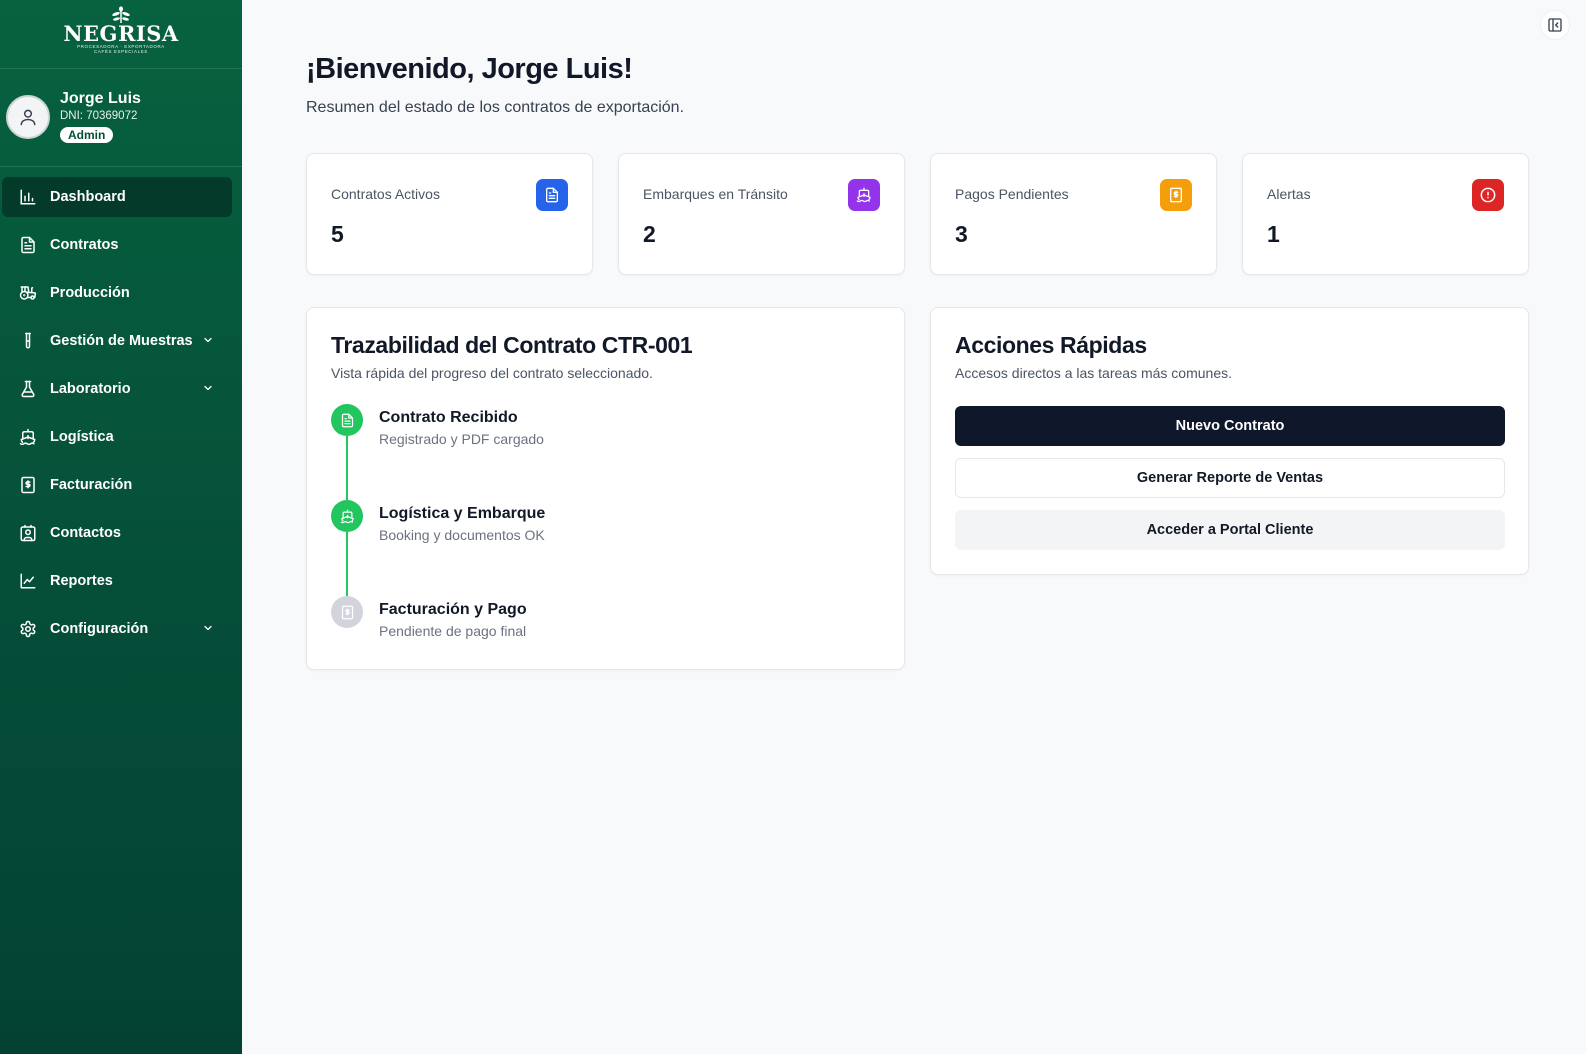 The width and height of the screenshot is (1586, 1054). What do you see at coordinates (121, 341) in the screenshot?
I see `sidebar-item-label: Gestión de Muestras` at bounding box center [121, 341].